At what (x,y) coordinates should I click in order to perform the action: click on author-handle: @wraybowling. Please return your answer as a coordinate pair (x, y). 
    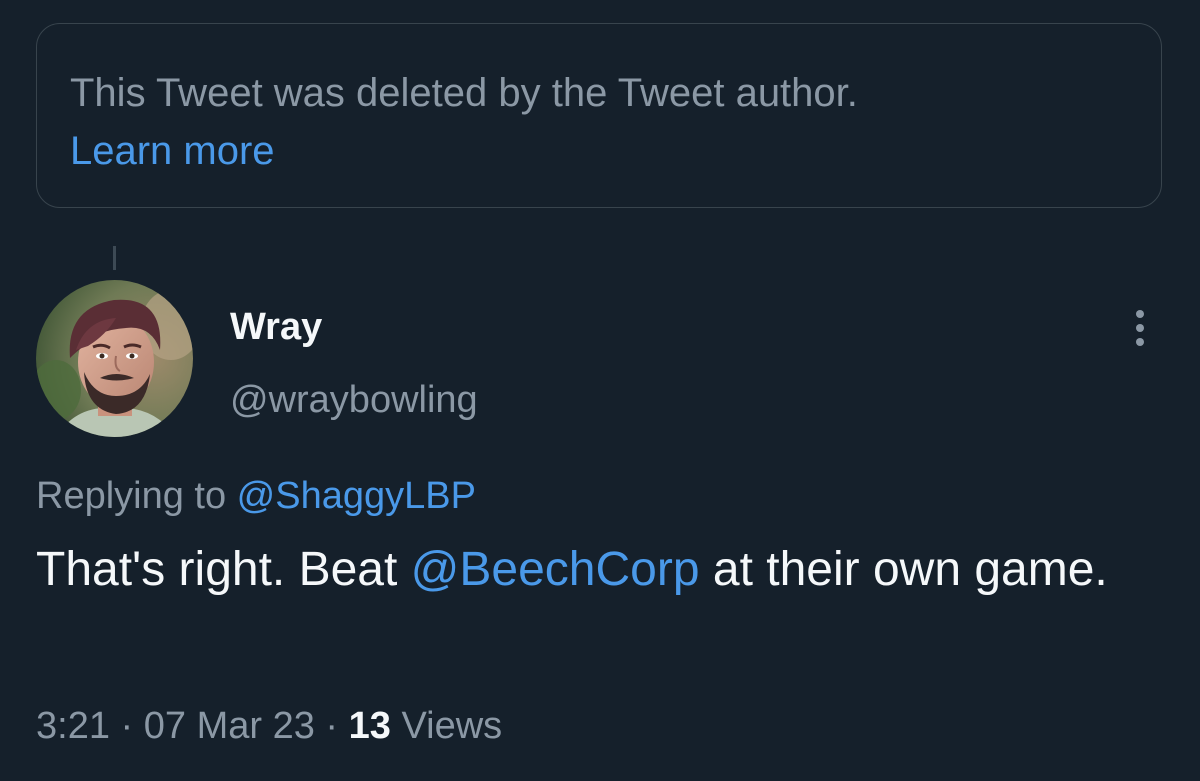
    Looking at the image, I should click on (354, 400).